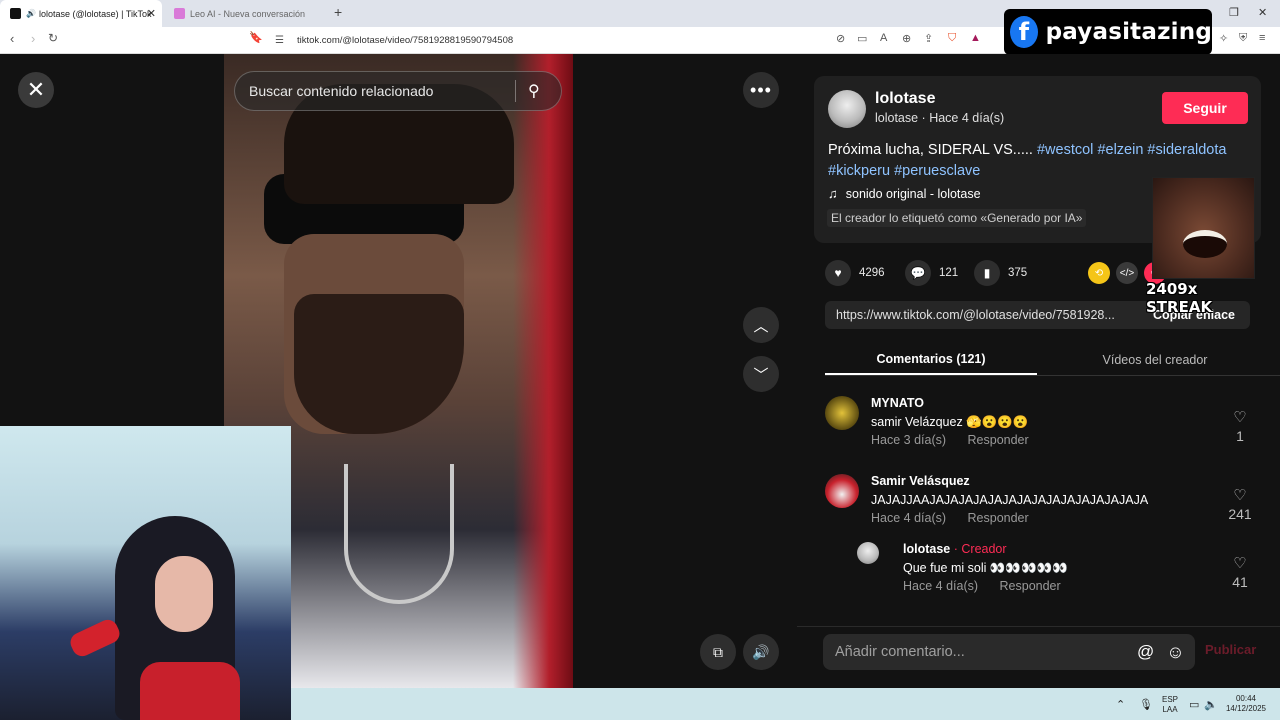  Describe the element at coordinates (833, 193) in the screenshot. I see `music-note-icon: ♫` at that location.